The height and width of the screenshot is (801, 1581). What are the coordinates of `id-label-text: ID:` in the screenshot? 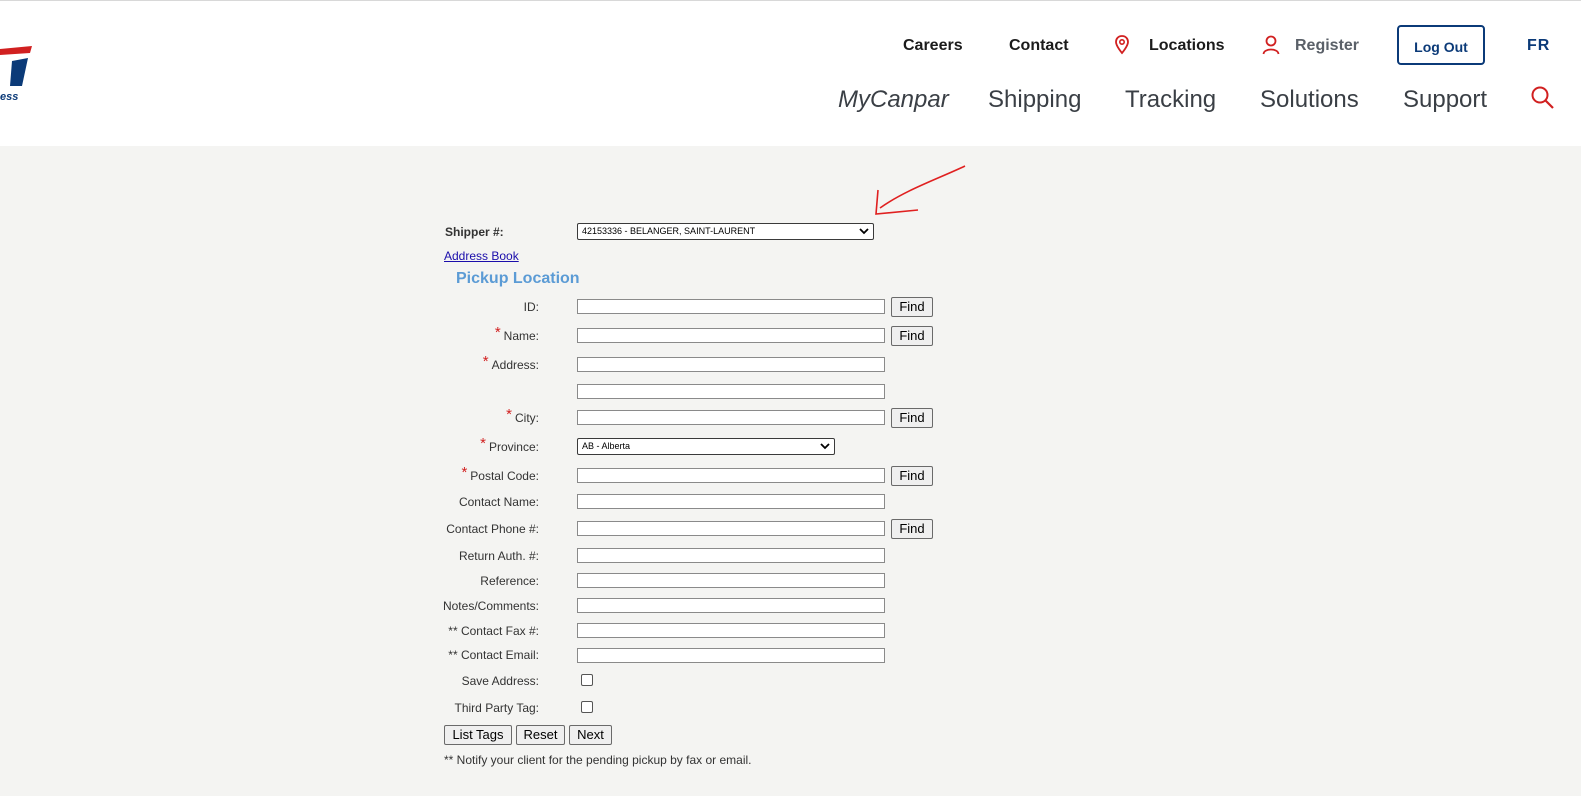 It's located at (531, 307).